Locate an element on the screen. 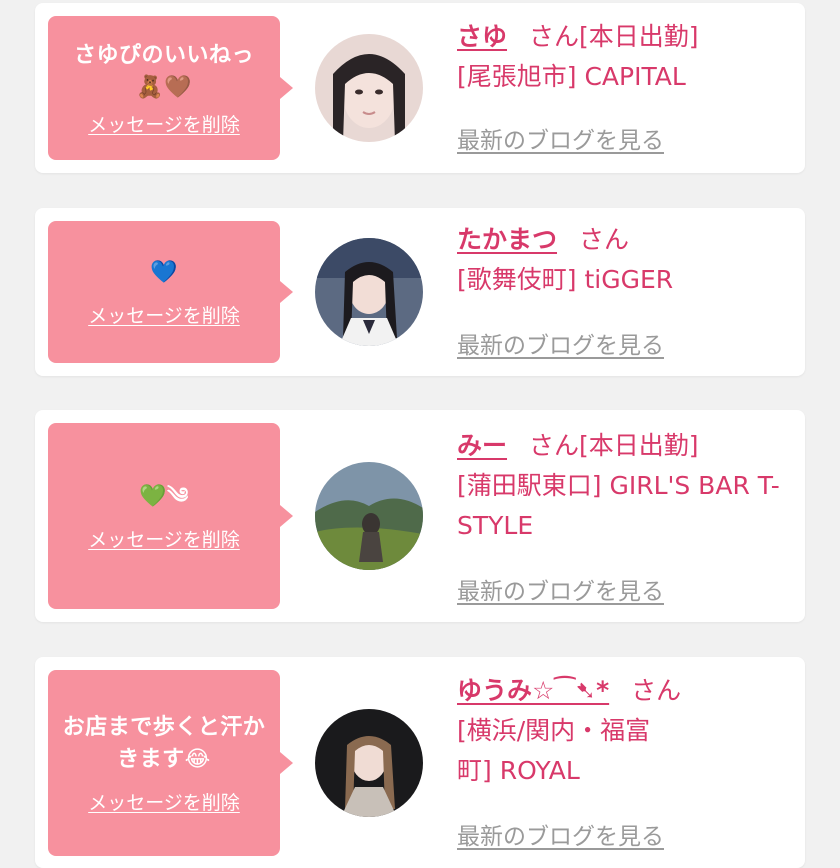 This screenshot has height=868, width=840. message-bubble: 💙 メッセージを削除 is located at coordinates (164, 292).